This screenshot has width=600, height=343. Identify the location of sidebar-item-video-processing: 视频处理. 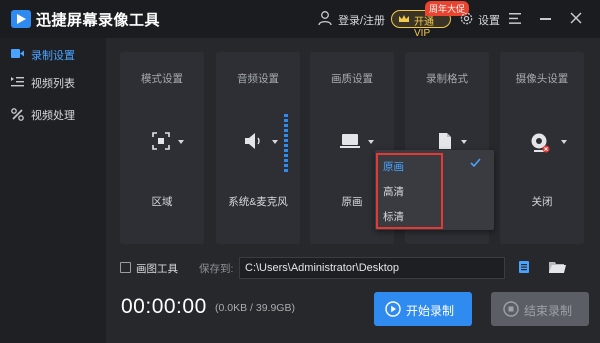
(53, 114).